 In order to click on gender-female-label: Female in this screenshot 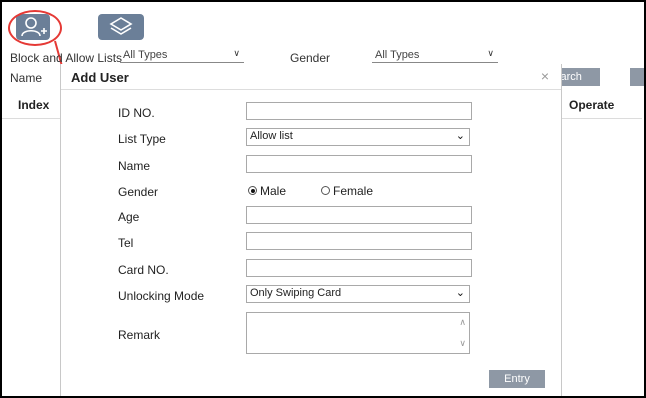, I will do `click(353, 191)`.